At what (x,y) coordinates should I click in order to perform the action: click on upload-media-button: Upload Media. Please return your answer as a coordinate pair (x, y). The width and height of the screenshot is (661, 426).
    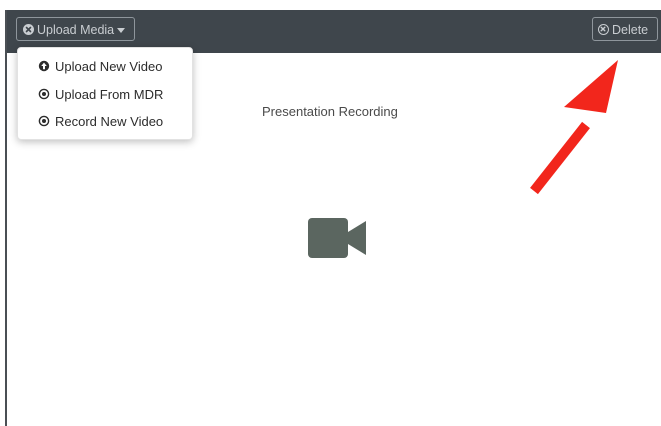
    Looking at the image, I should click on (75, 29).